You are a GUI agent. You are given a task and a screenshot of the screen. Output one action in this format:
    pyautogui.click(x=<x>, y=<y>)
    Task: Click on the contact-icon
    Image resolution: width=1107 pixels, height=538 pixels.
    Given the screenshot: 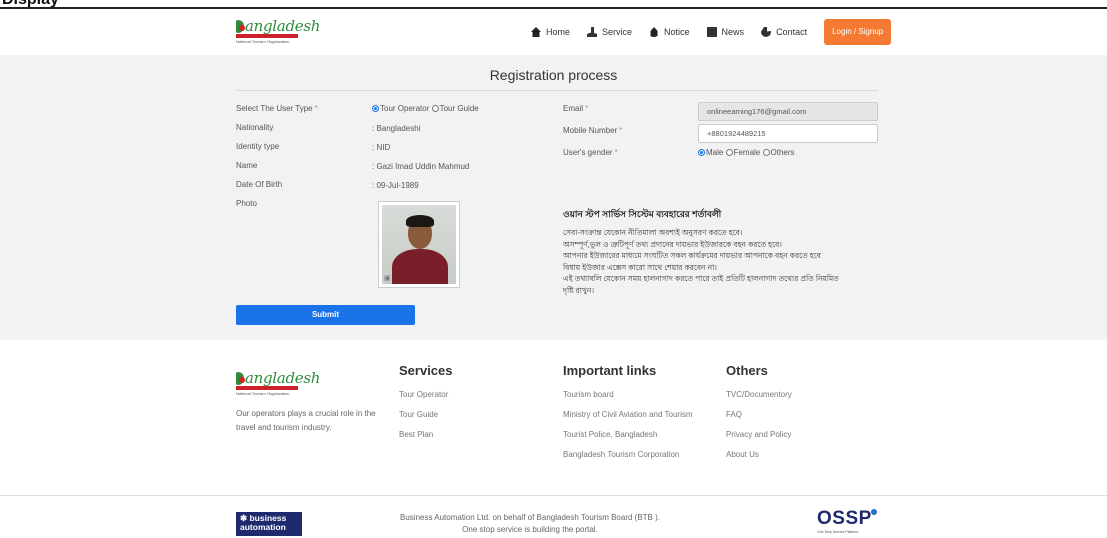 What is the action you would take?
    pyautogui.click(x=766, y=32)
    